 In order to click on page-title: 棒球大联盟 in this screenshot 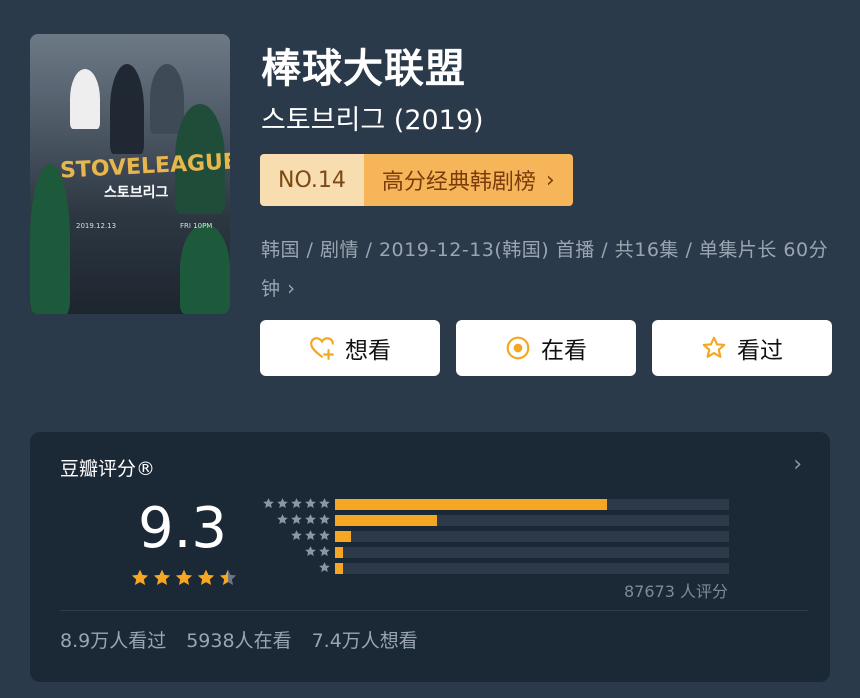, I will do `click(363, 69)`.